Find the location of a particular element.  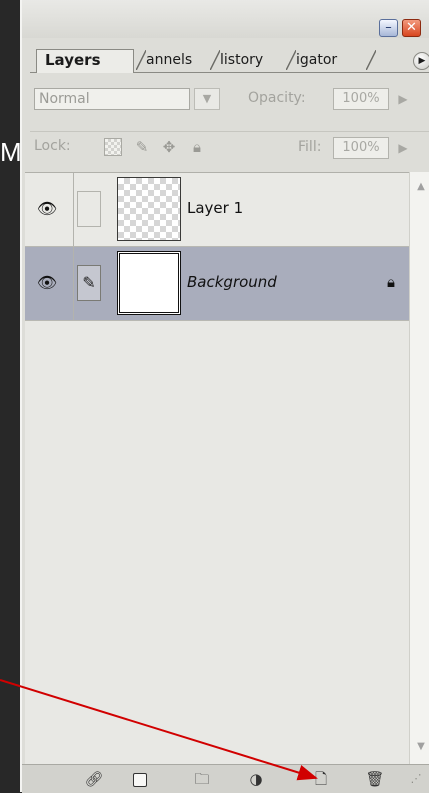

fill-input: 100% is located at coordinates (361, 148).